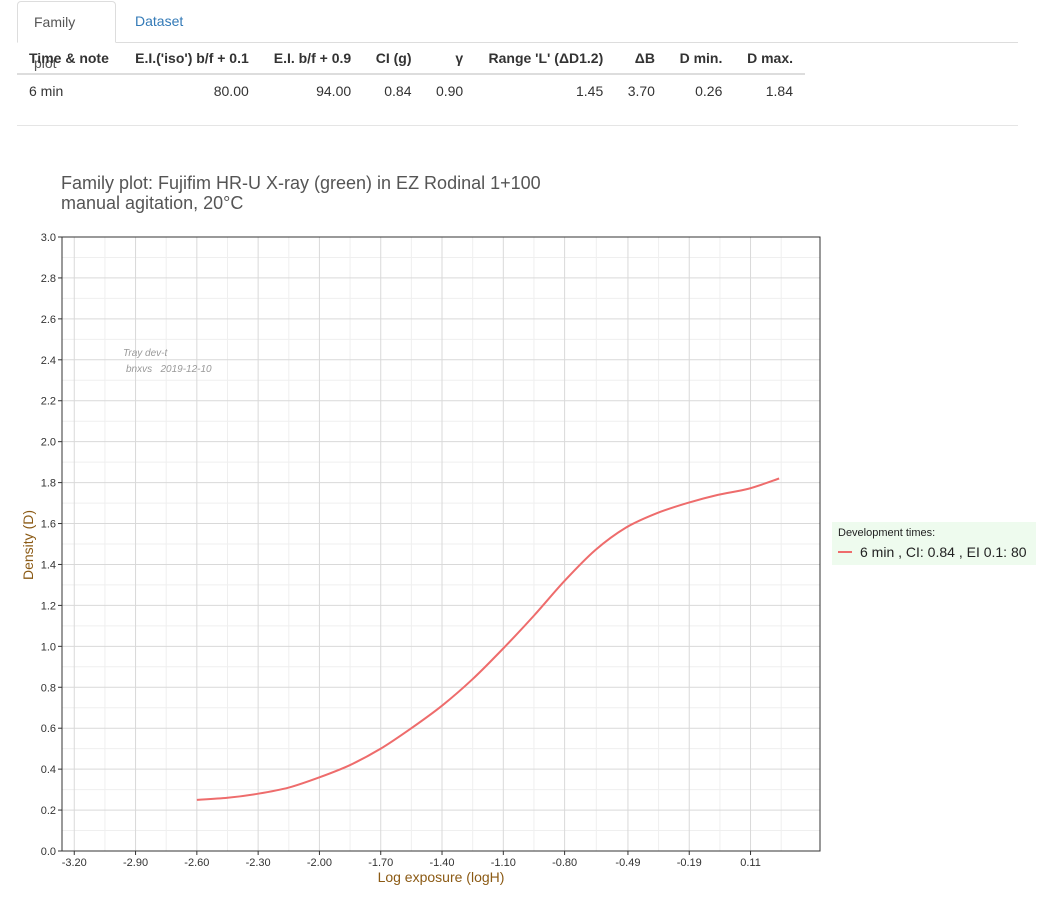 This screenshot has width=1052, height=900. Describe the element at coordinates (48, 565) in the screenshot. I see `y-tick-label: 1.4` at that location.